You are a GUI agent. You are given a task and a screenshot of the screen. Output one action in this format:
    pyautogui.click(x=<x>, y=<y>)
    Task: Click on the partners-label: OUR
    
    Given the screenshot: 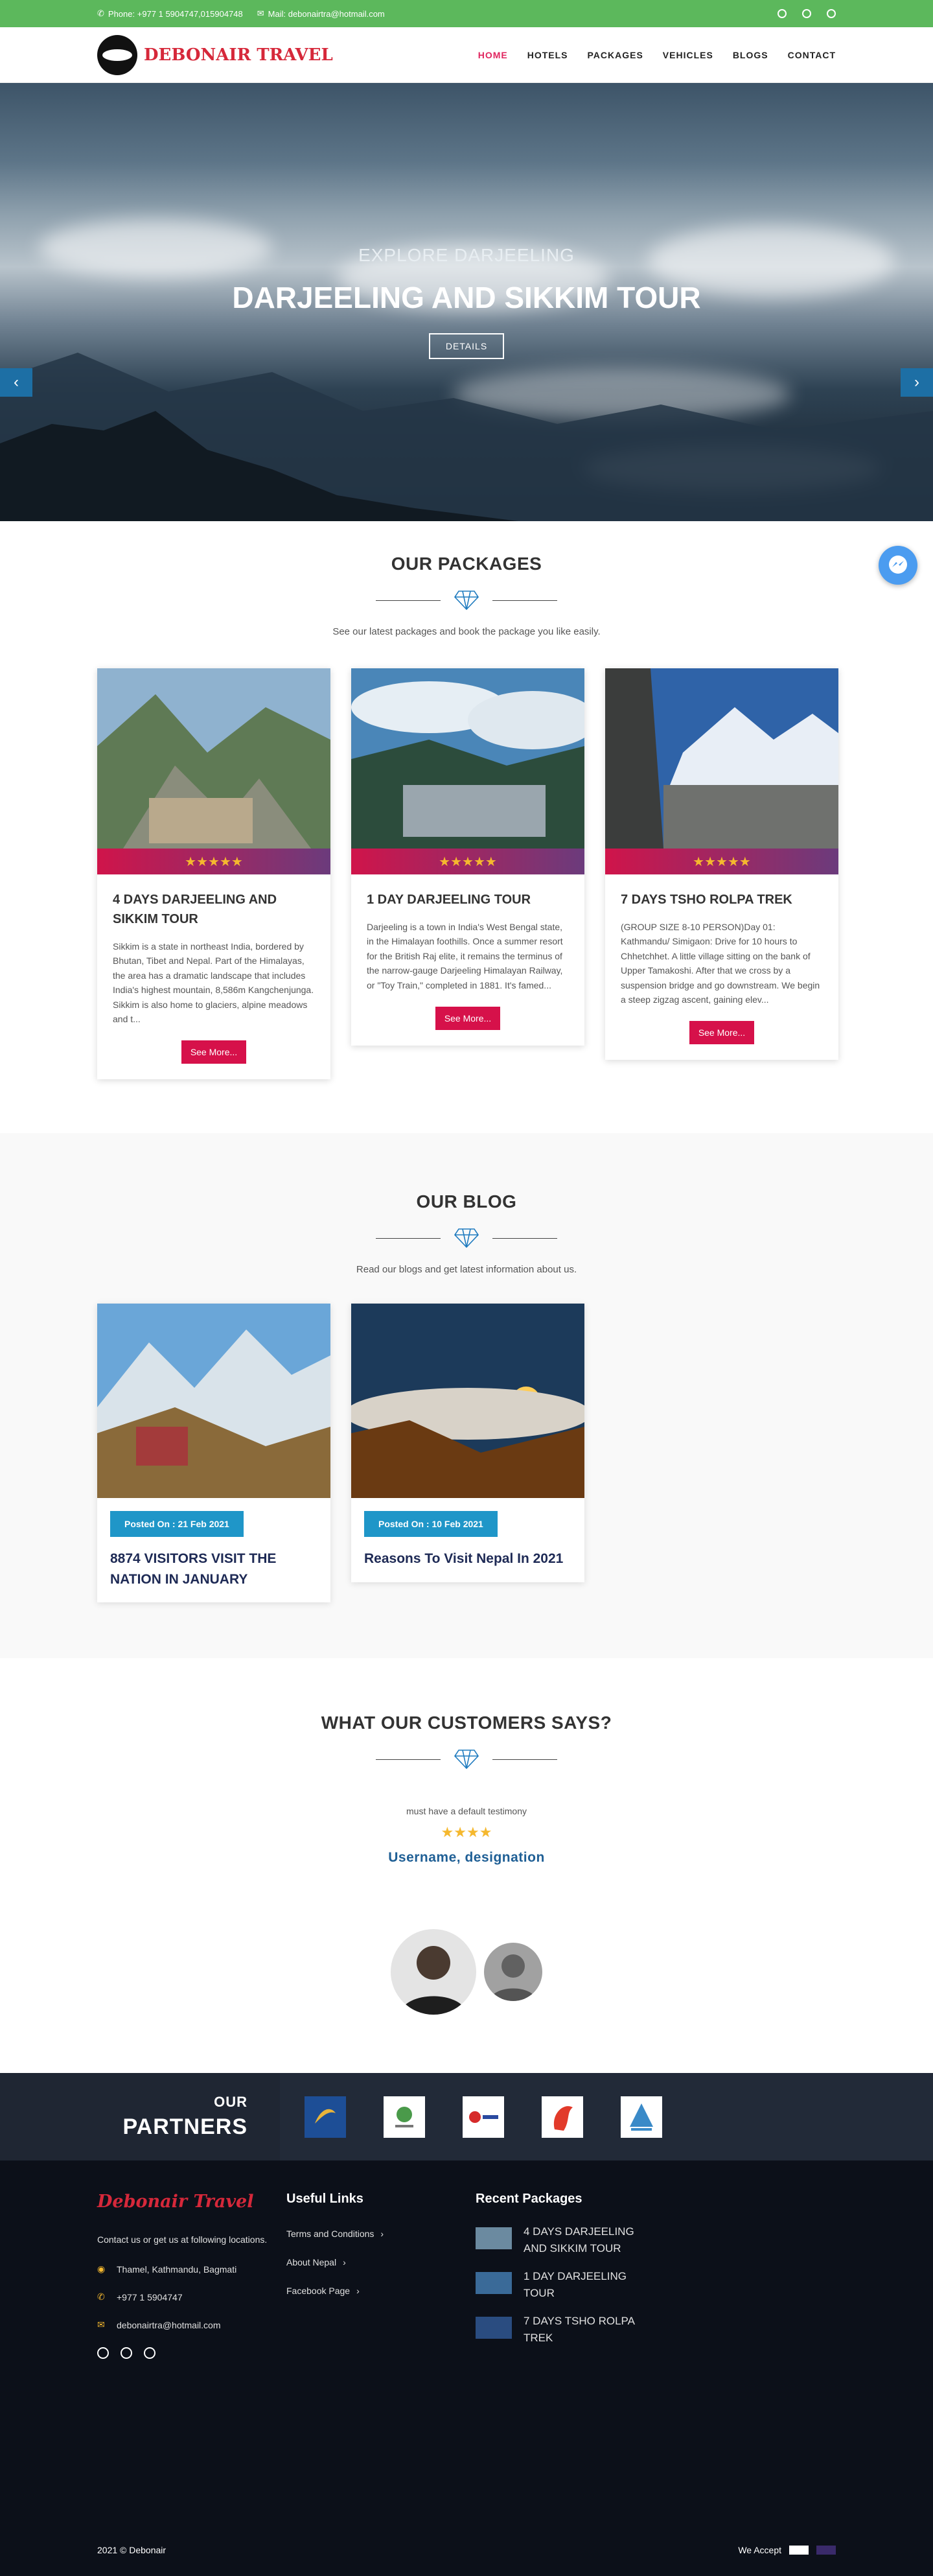 What is the action you would take?
    pyautogui.click(x=231, y=2102)
    